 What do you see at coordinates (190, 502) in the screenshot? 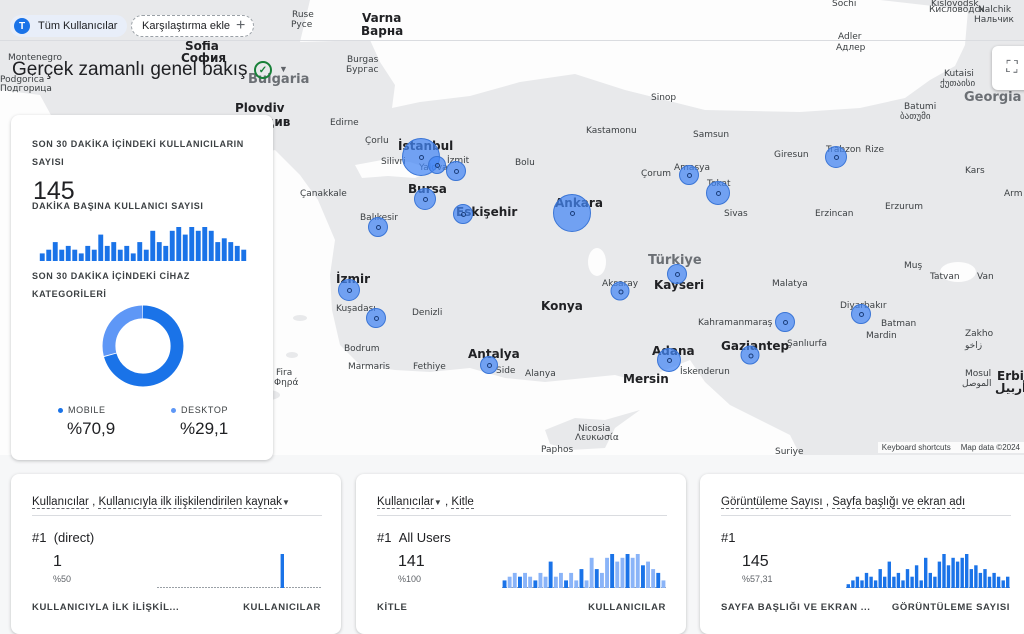
I see `card-dimension: Kullanıcıyla ilk ilişkilendirilen kaynak` at bounding box center [190, 502].